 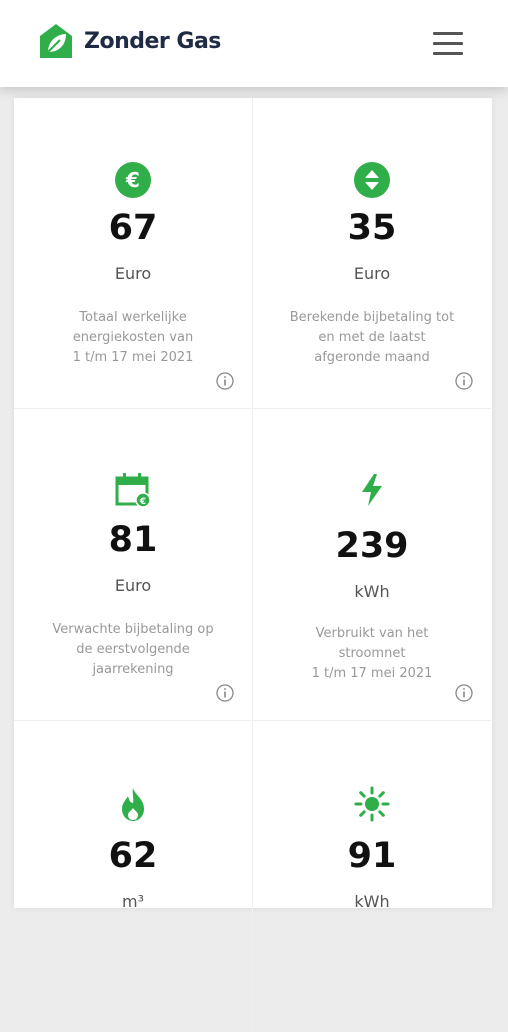 What do you see at coordinates (133, 856) in the screenshot?
I see `stat-value: 62` at bounding box center [133, 856].